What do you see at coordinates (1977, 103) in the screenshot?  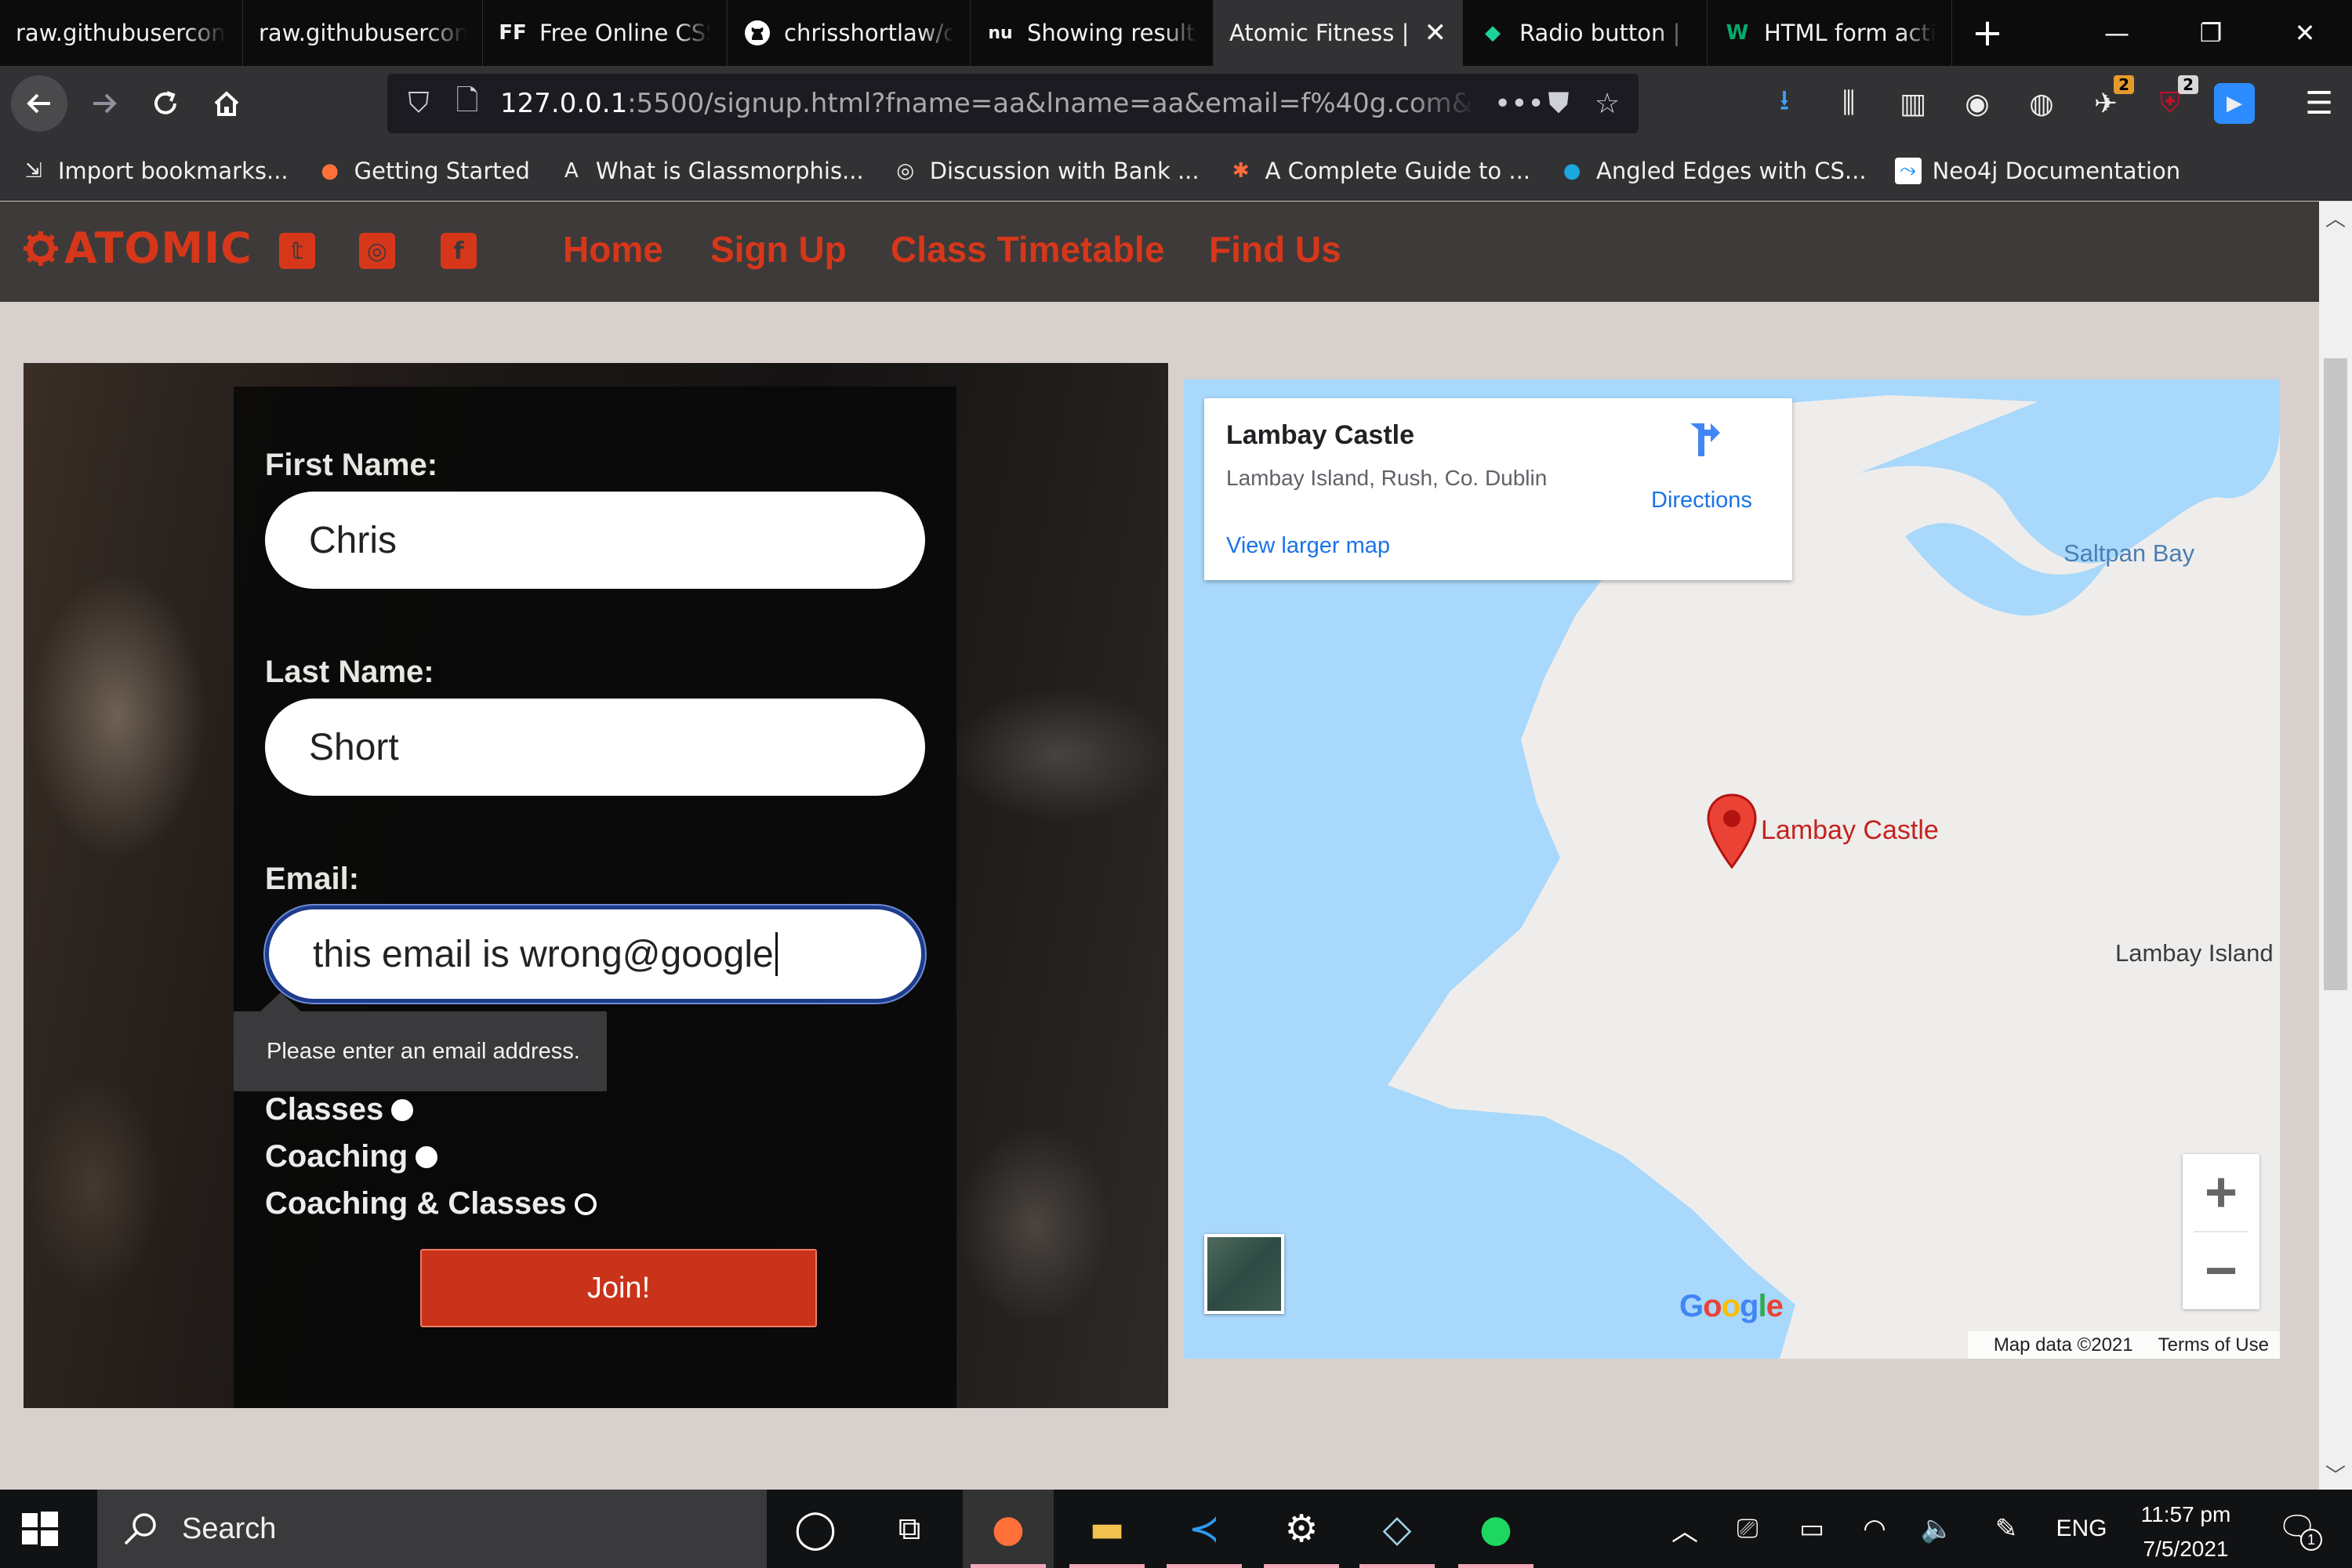 I see `account-icon: ◉` at bounding box center [1977, 103].